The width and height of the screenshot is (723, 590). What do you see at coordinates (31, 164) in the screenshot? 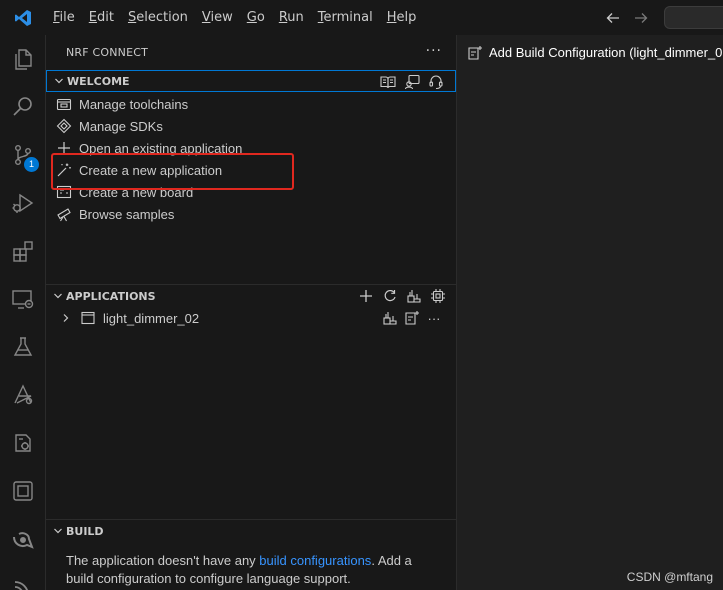
I see `source-control-badge: 1` at bounding box center [31, 164].